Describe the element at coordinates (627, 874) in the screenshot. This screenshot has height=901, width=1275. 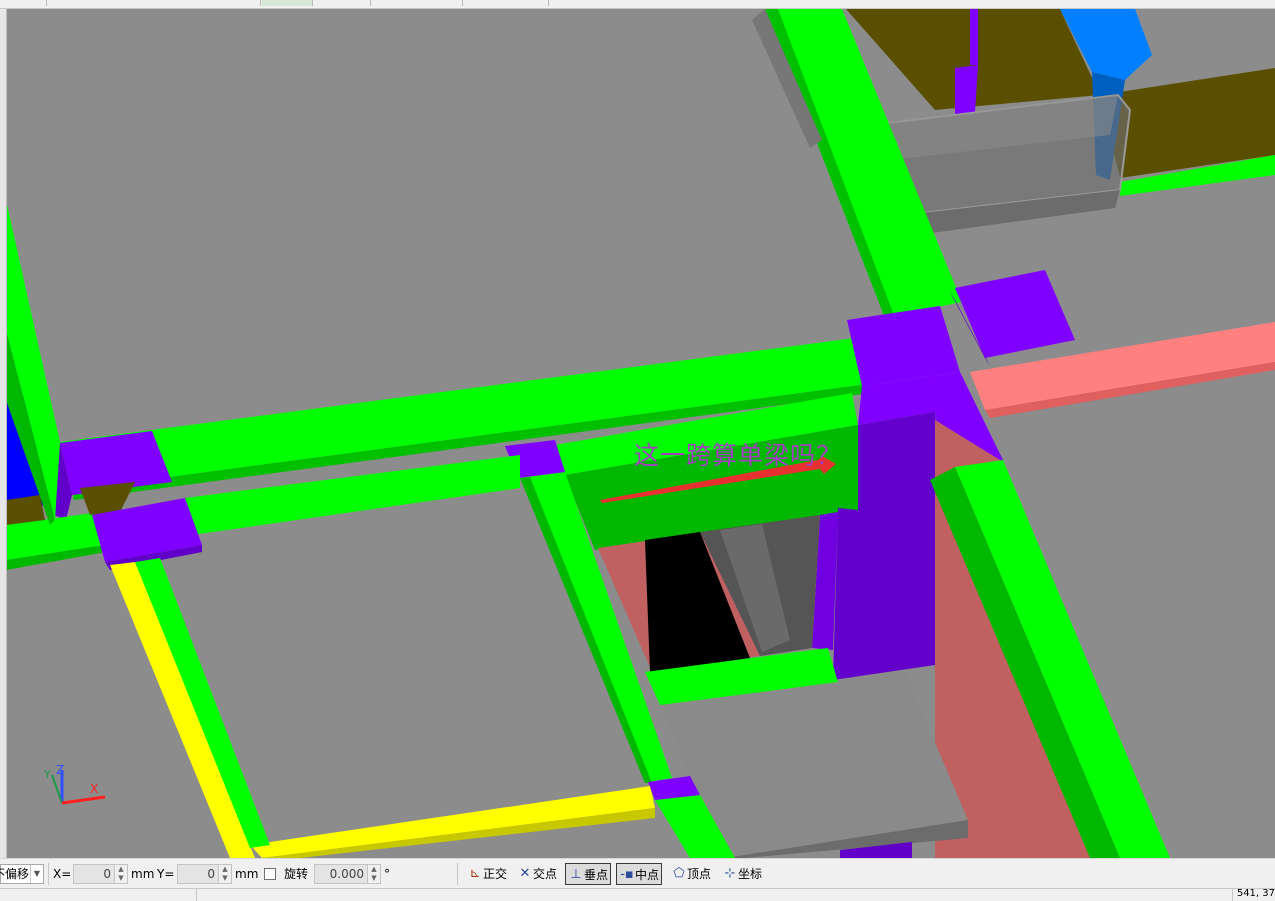
I see `midpoint-icon: -▪` at that location.